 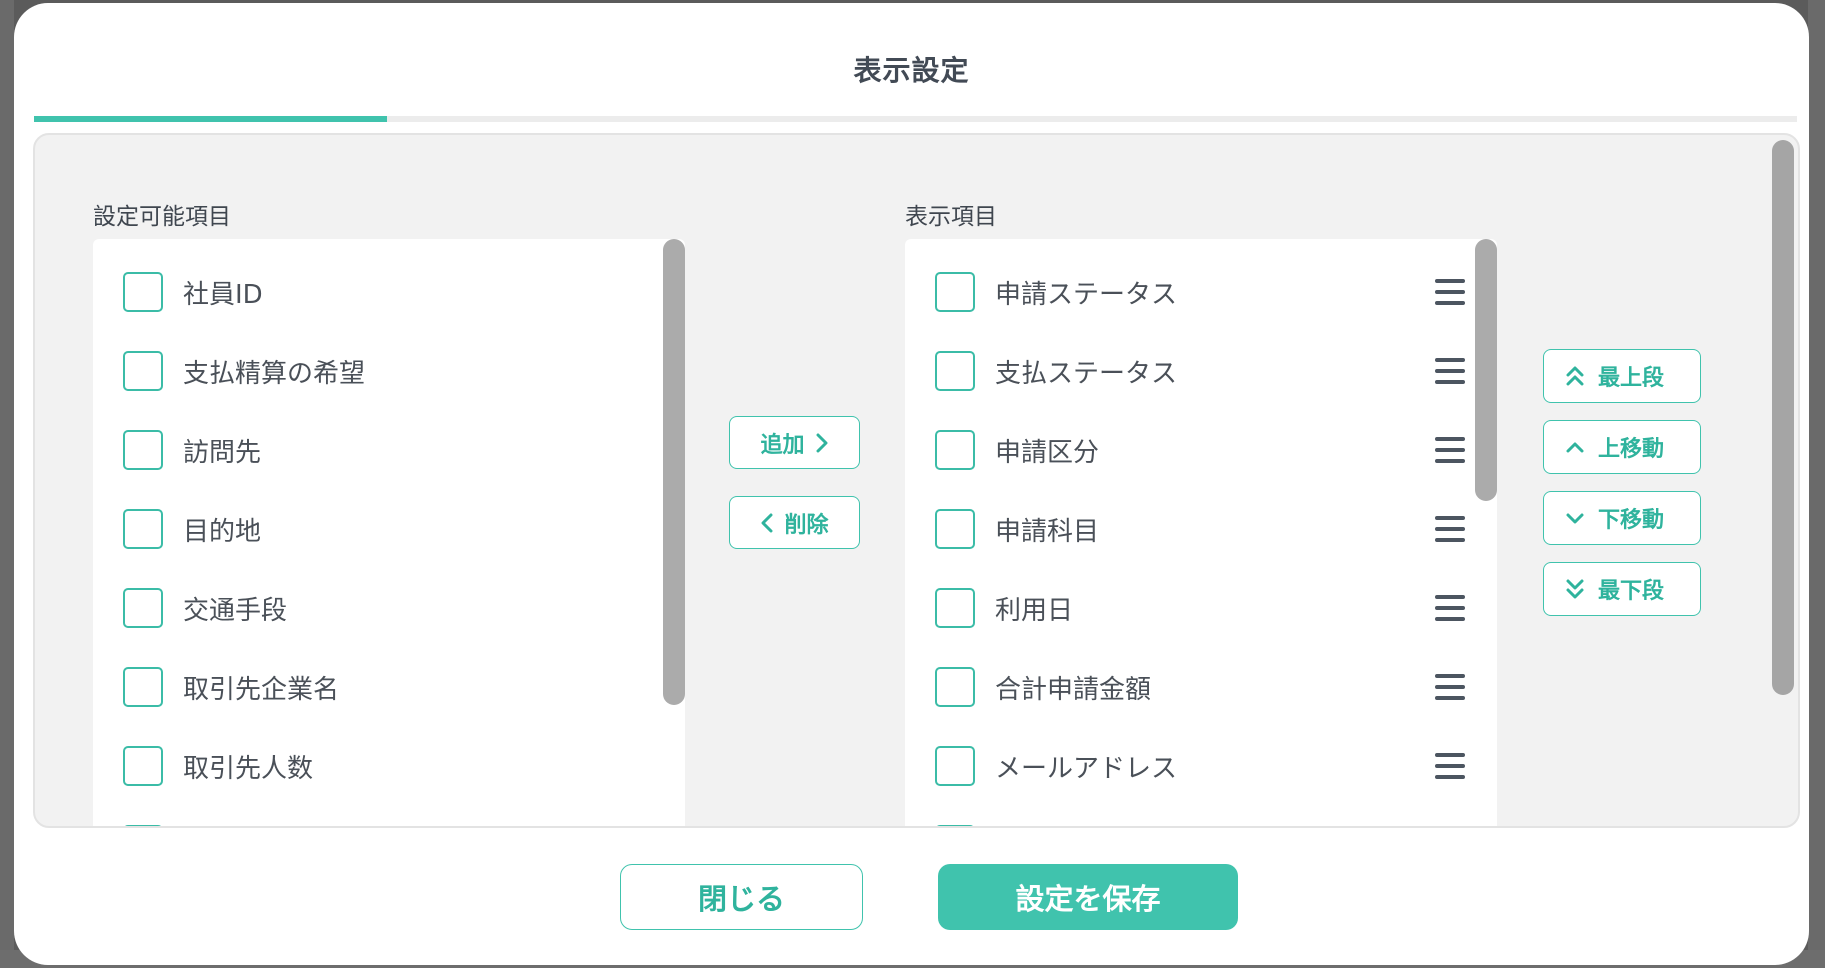 What do you see at coordinates (674, 472) in the screenshot?
I see `available-list-scrollbar` at bounding box center [674, 472].